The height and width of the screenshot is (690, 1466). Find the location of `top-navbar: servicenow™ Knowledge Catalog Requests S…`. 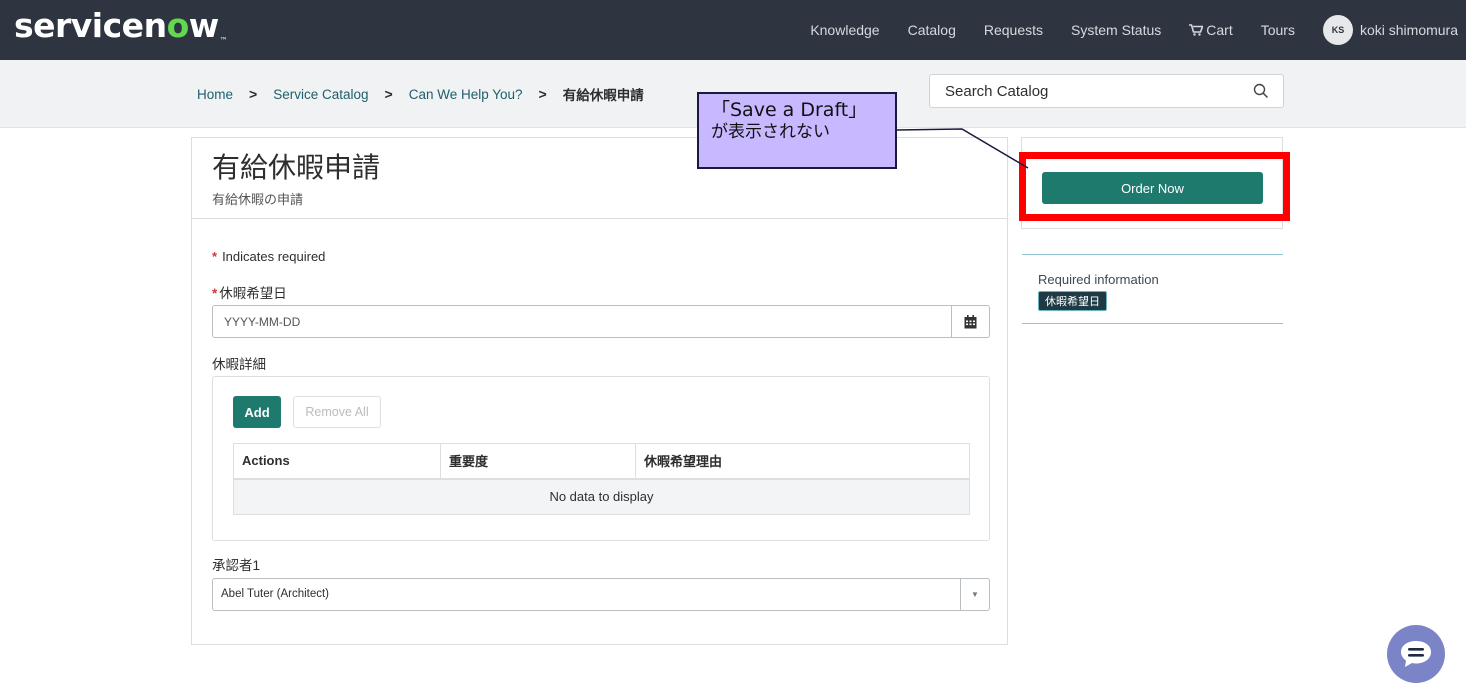

top-navbar: servicenow™ Knowledge Catalog Requests S… is located at coordinates (733, 30).